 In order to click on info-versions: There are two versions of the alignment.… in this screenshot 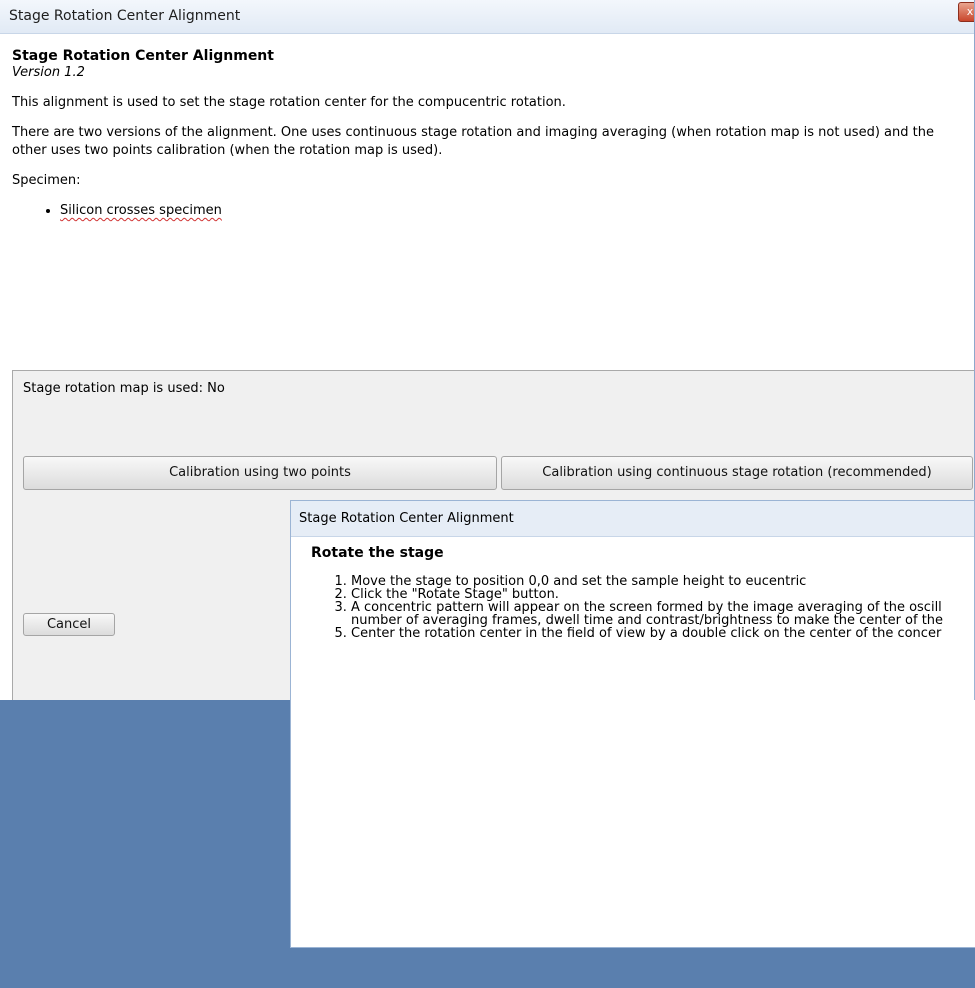, I will do `click(473, 141)`.